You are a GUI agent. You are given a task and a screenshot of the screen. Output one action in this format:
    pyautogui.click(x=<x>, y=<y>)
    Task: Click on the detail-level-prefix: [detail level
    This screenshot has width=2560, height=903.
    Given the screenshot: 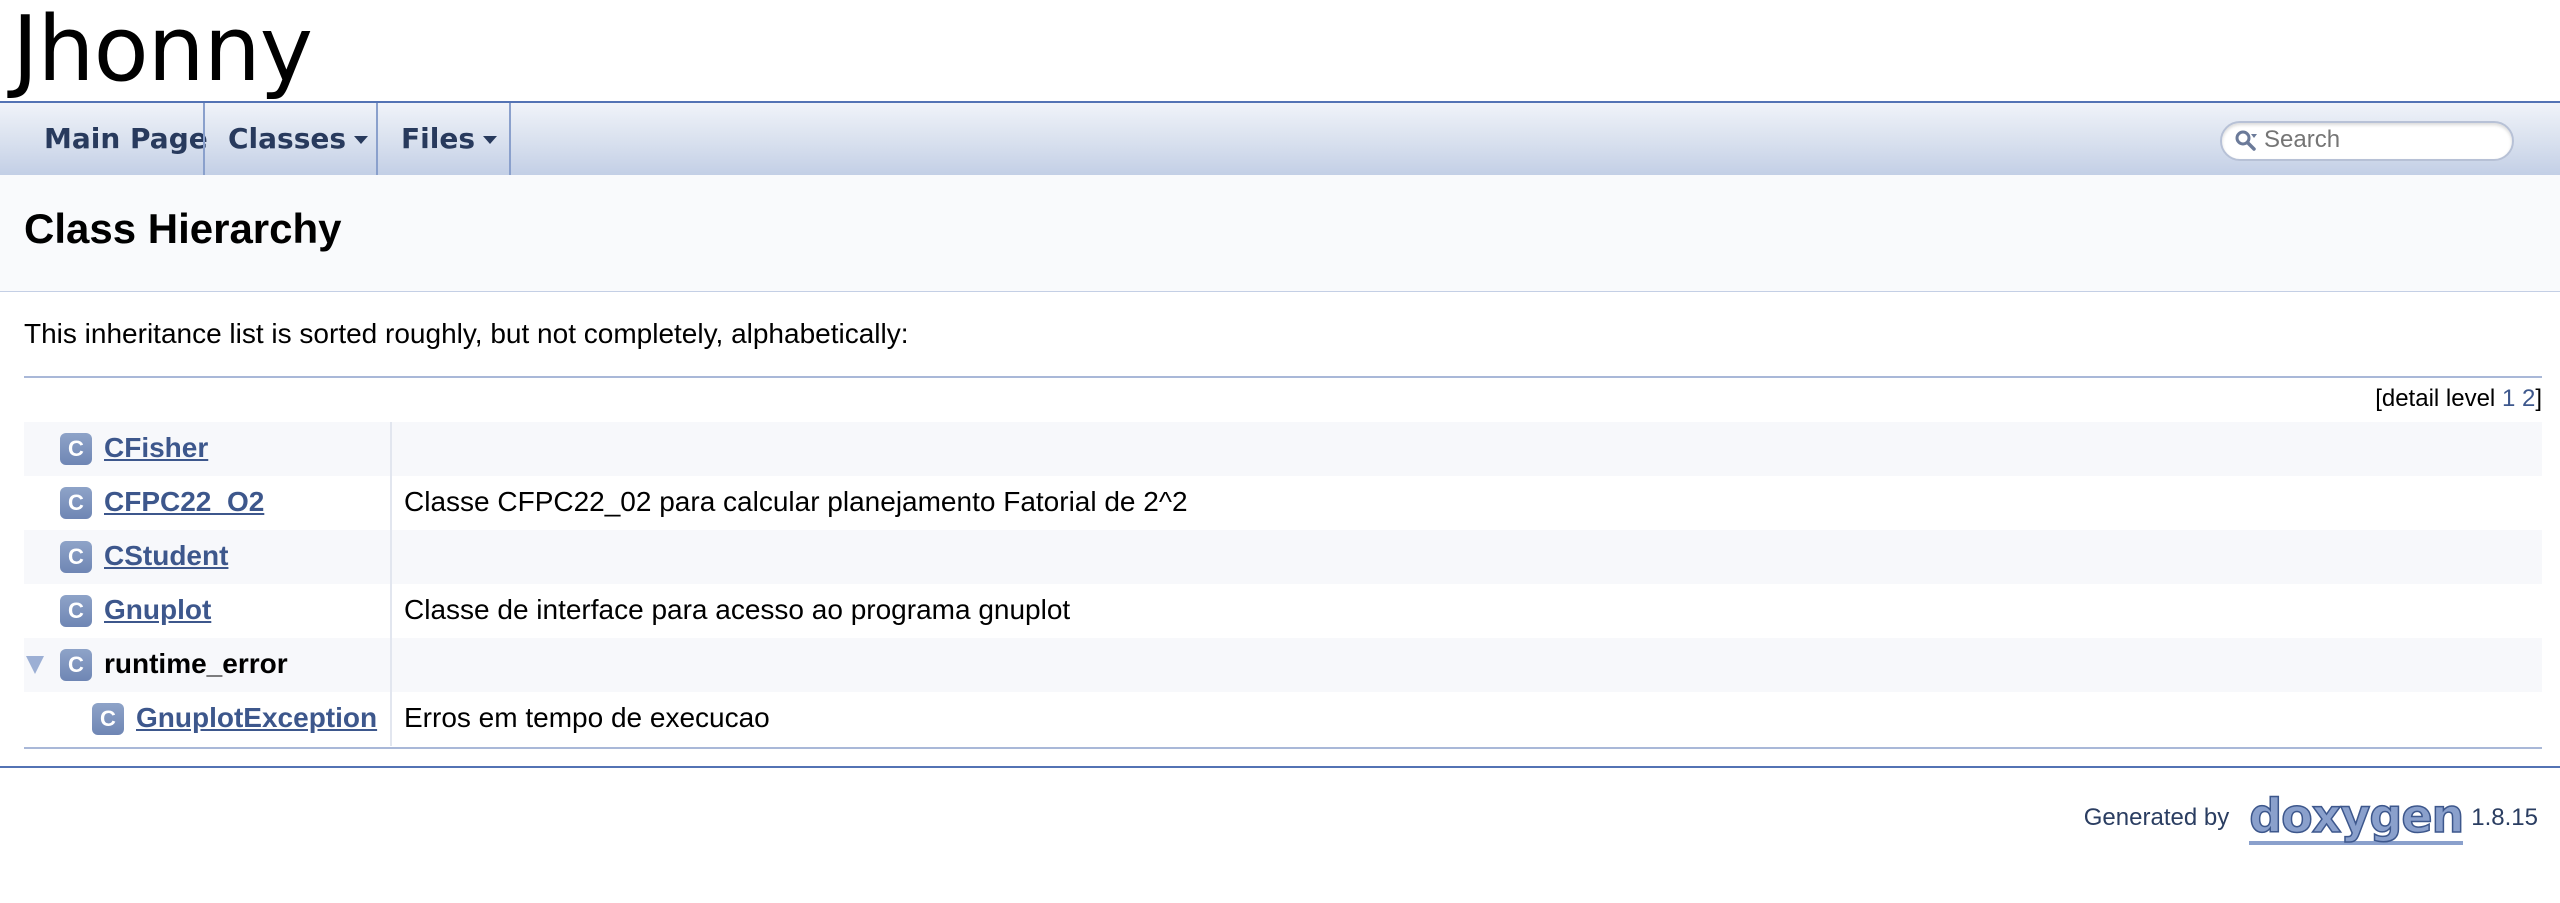 What is the action you would take?
    pyautogui.click(x=2438, y=398)
    